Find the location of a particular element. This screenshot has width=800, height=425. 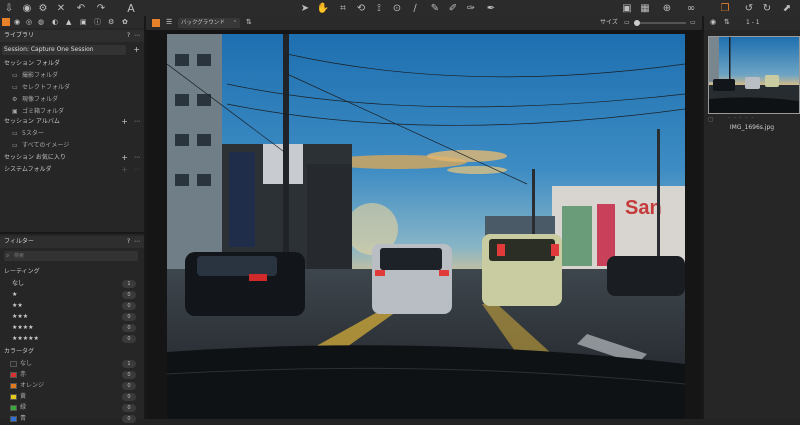

copy-icon: ❐ is located at coordinates (725, 8).